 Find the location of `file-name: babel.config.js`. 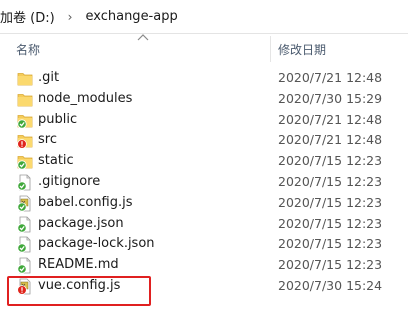

file-name: babel.config.js is located at coordinates (85, 202).